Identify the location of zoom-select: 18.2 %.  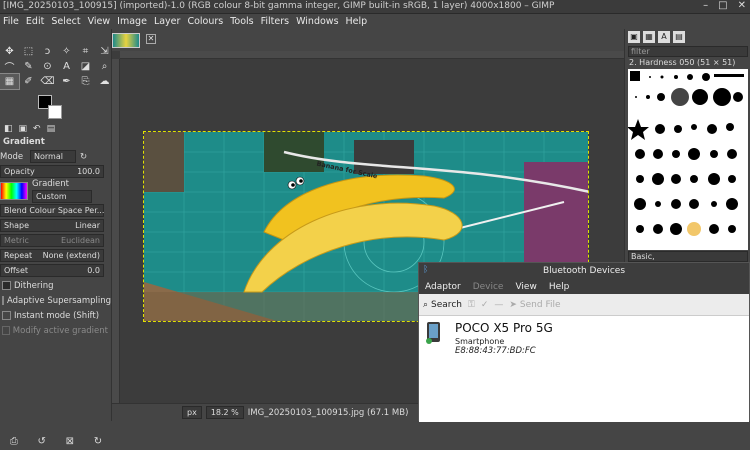
(224, 412).